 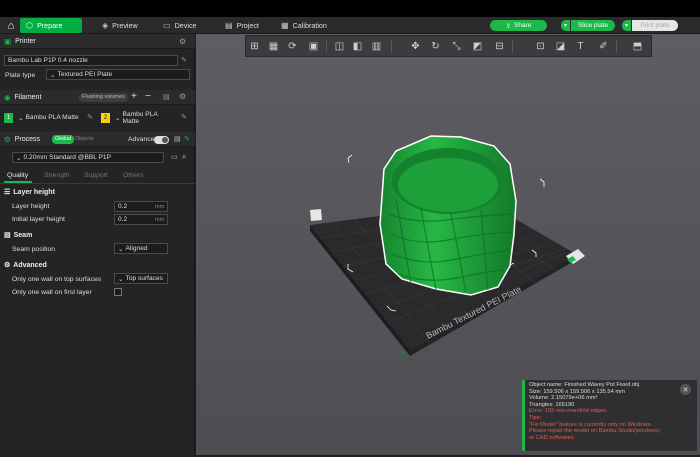 I want to click on layer-height-unit: mm, so click(x=160, y=207).